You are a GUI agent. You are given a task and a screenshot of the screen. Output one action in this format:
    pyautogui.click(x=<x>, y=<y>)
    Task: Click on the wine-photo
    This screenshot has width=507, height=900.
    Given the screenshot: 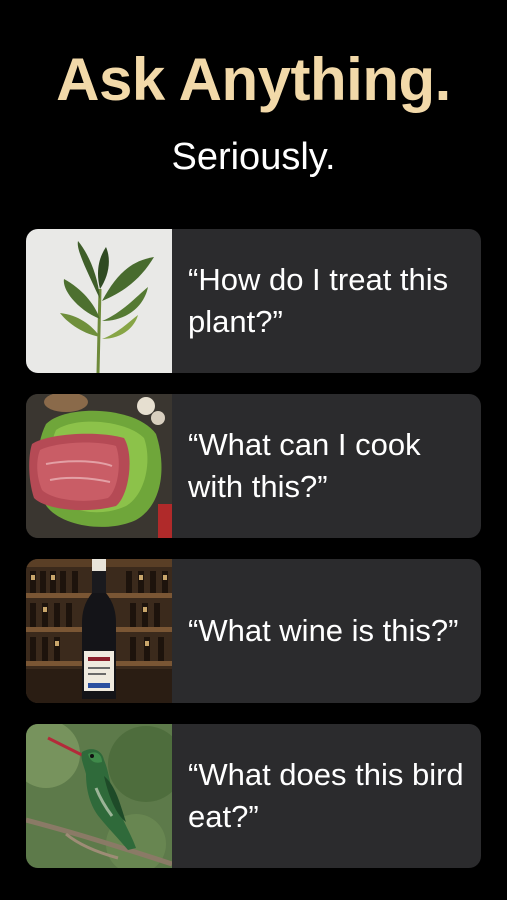 What is the action you would take?
    pyautogui.click(x=99, y=631)
    